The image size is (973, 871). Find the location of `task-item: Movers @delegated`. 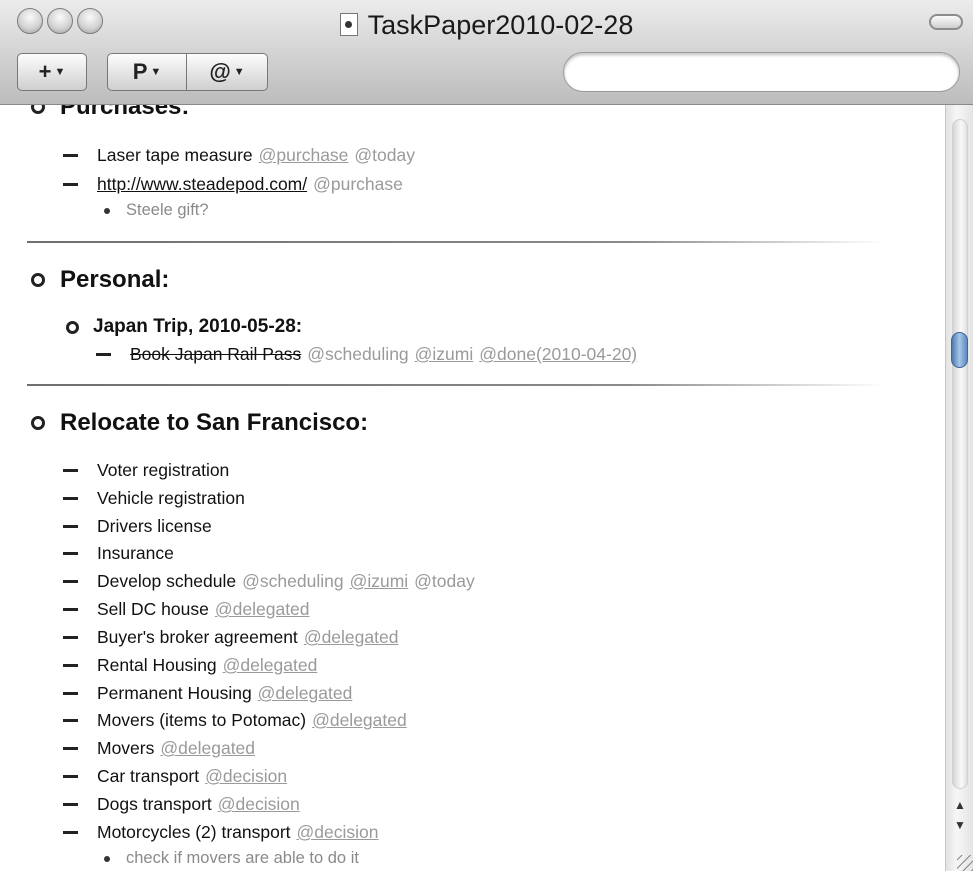

task-item: Movers @delegated is located at coordinates (159, 748).